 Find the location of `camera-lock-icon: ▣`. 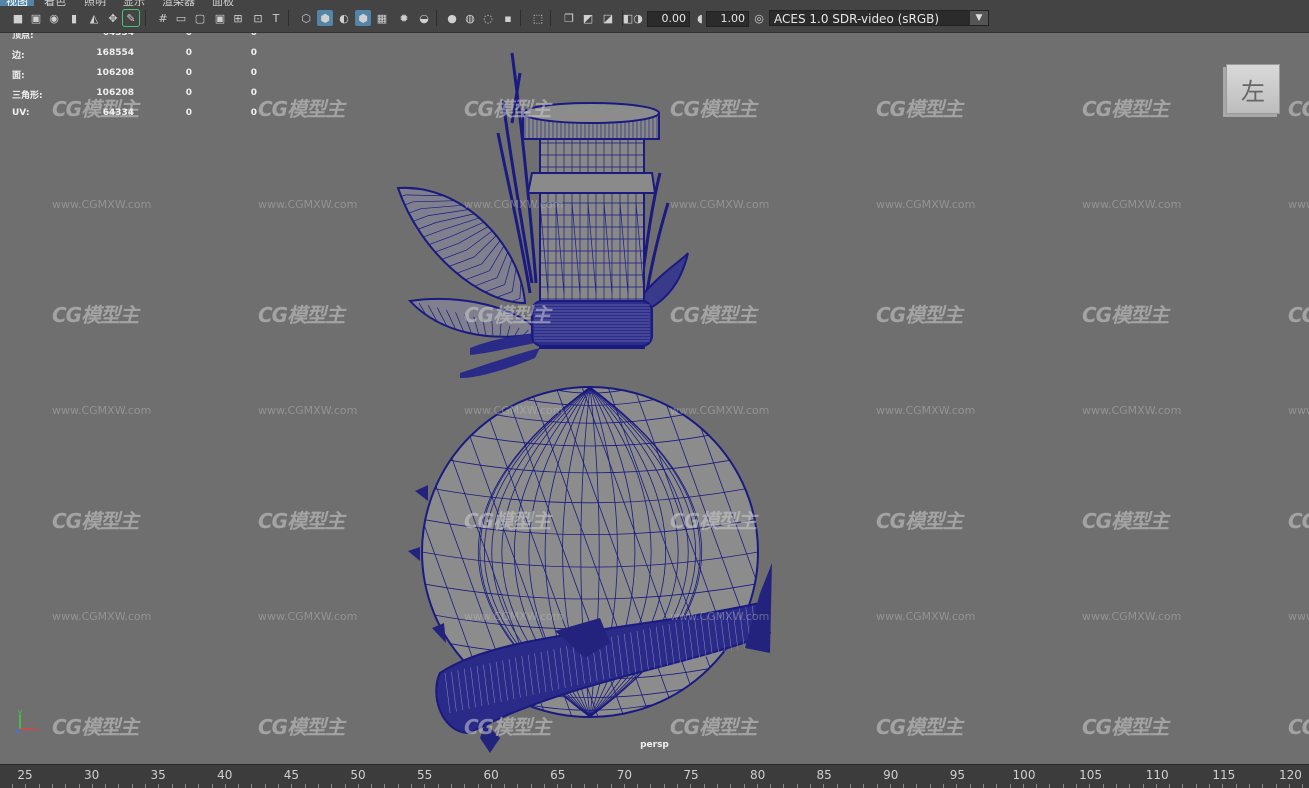

camera-lock-icon: ▣ is located at coordinates (36, 18).